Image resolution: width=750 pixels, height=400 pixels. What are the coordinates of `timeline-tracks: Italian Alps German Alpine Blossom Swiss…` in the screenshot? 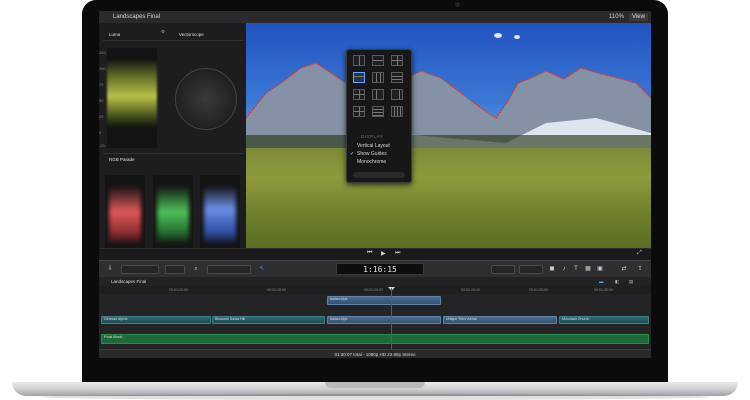 It's located at (375, 321).